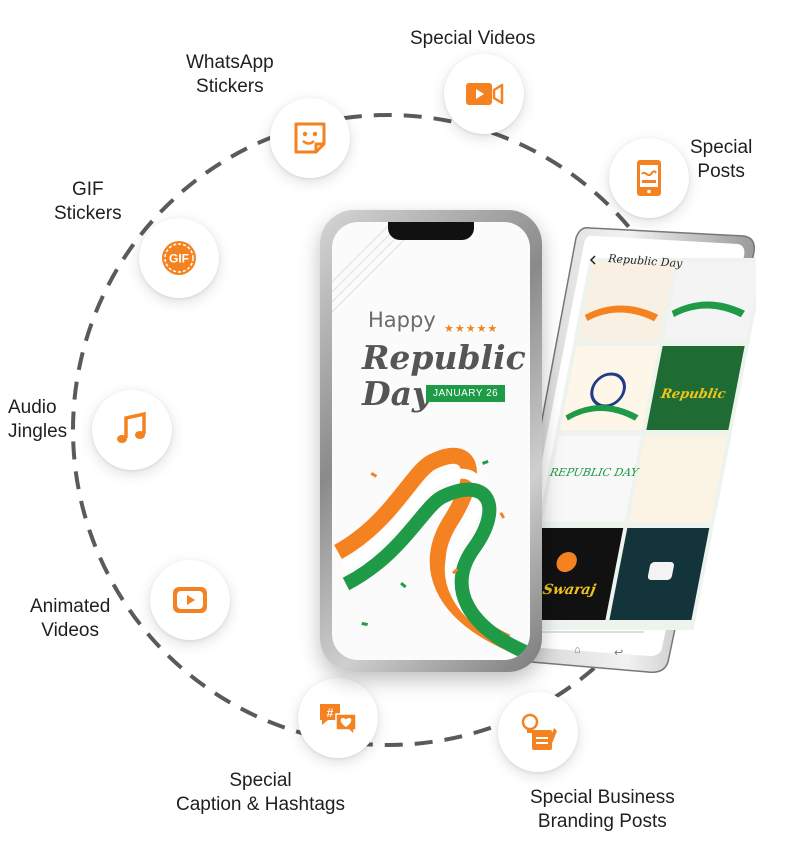 This screenshot has width=786, height=842. I want to click on label-animated-videos: Animated Videos, so click(70, 618).